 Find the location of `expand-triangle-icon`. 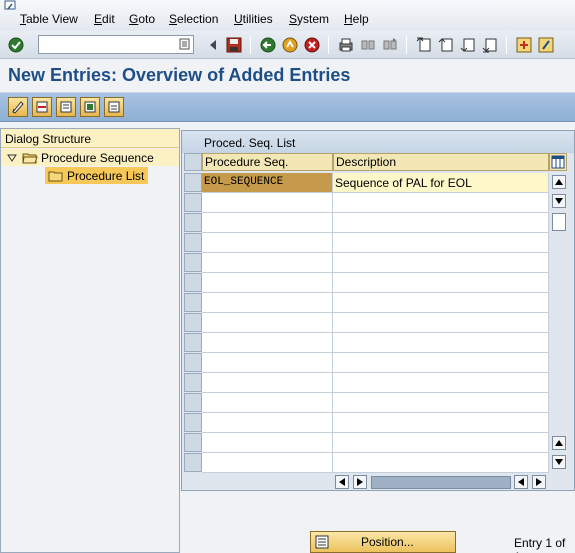

expand-triangle-icon is located at coordinates (13, 158).